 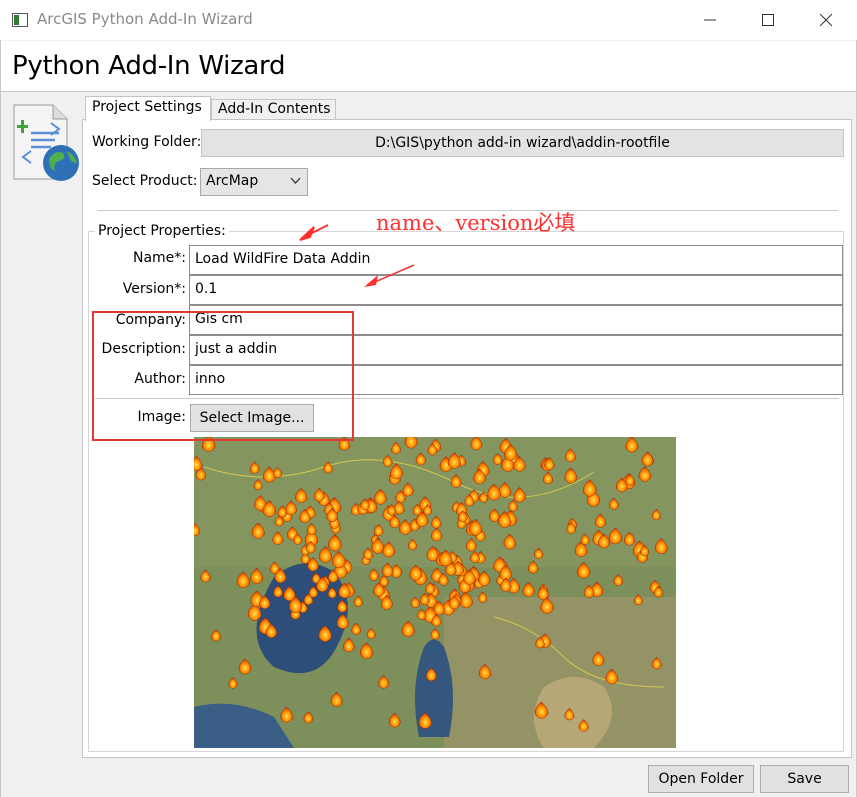 What do you see at coordinates (159, 258) in the screenshot?
I see `name-label: Name*:` at bounding box center [159, 258].